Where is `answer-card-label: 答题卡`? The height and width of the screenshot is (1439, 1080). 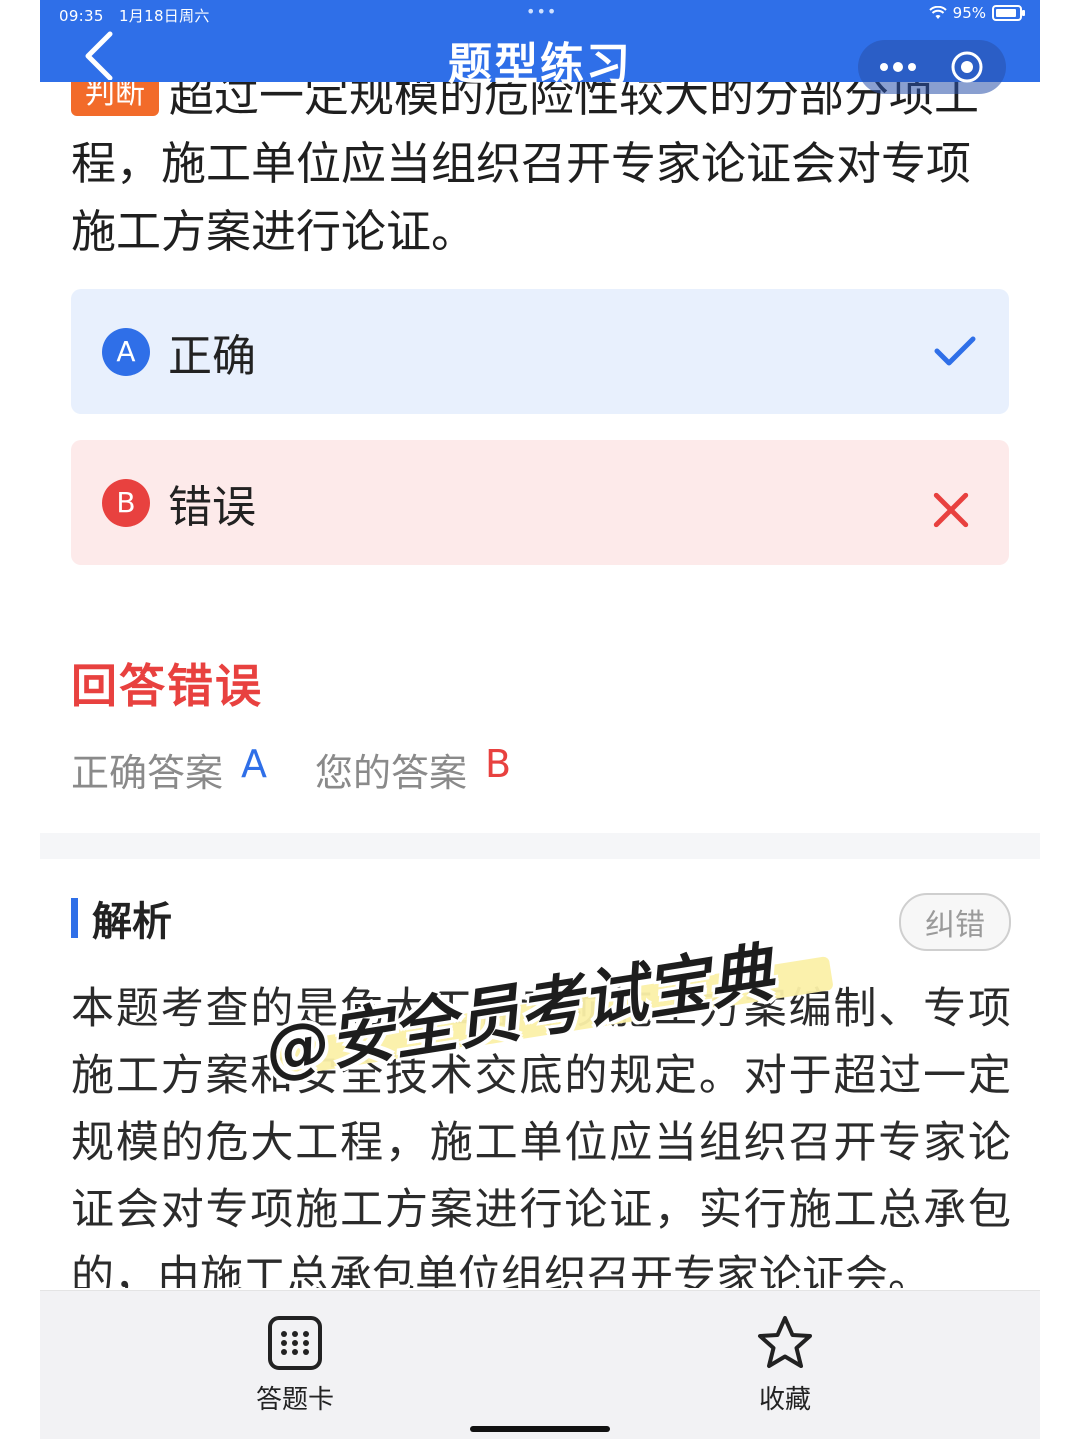
answer-card-label: 答题卡 is located at coordinates (294, 1400).